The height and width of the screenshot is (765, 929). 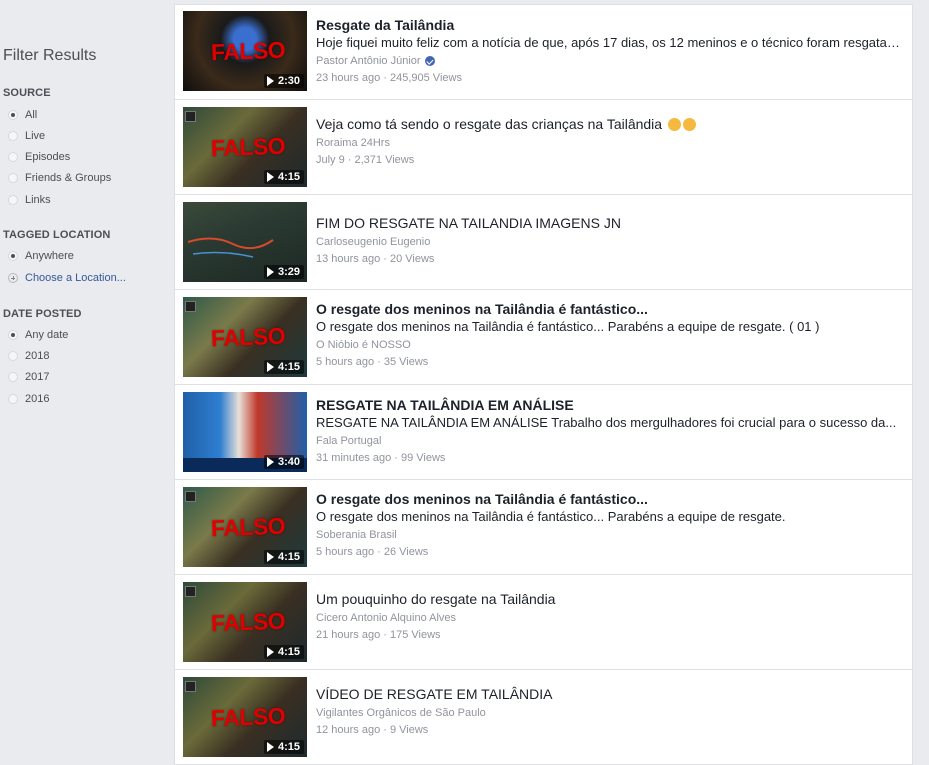 What do you see at coordinates (245, 242) in the screenshot?
I see `video-thumbnail: 3:29` at bounding box center [245, 242].